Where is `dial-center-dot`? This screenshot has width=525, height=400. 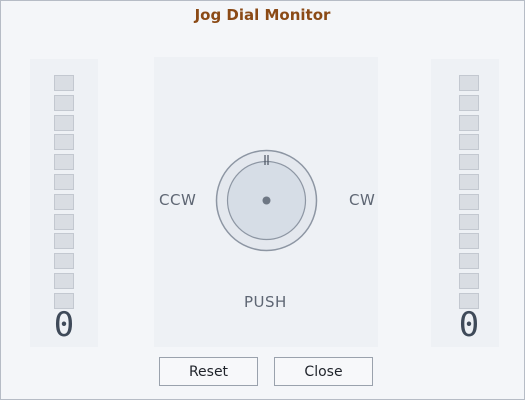
dial-center-dot is located at coordinates (266, 200).